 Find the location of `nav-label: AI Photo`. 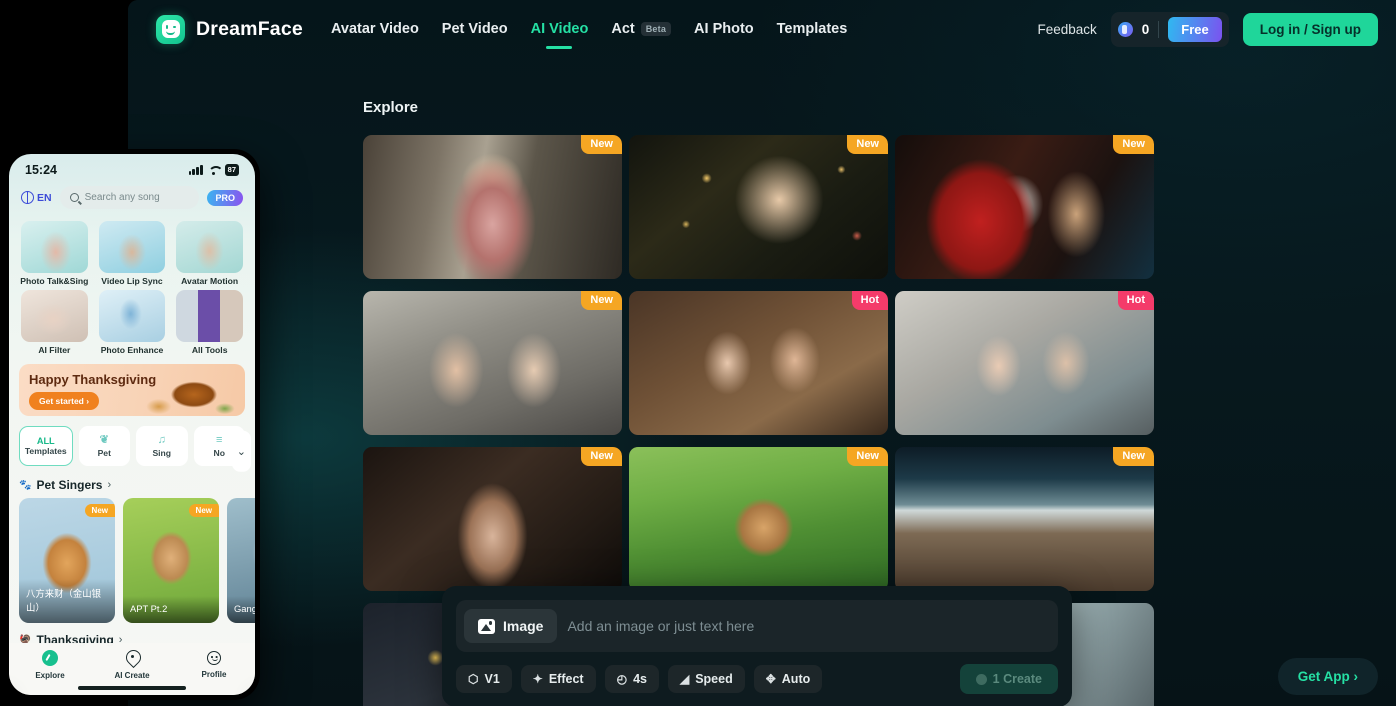

nav-label: AI Photo is located at coordinates (724, 29).